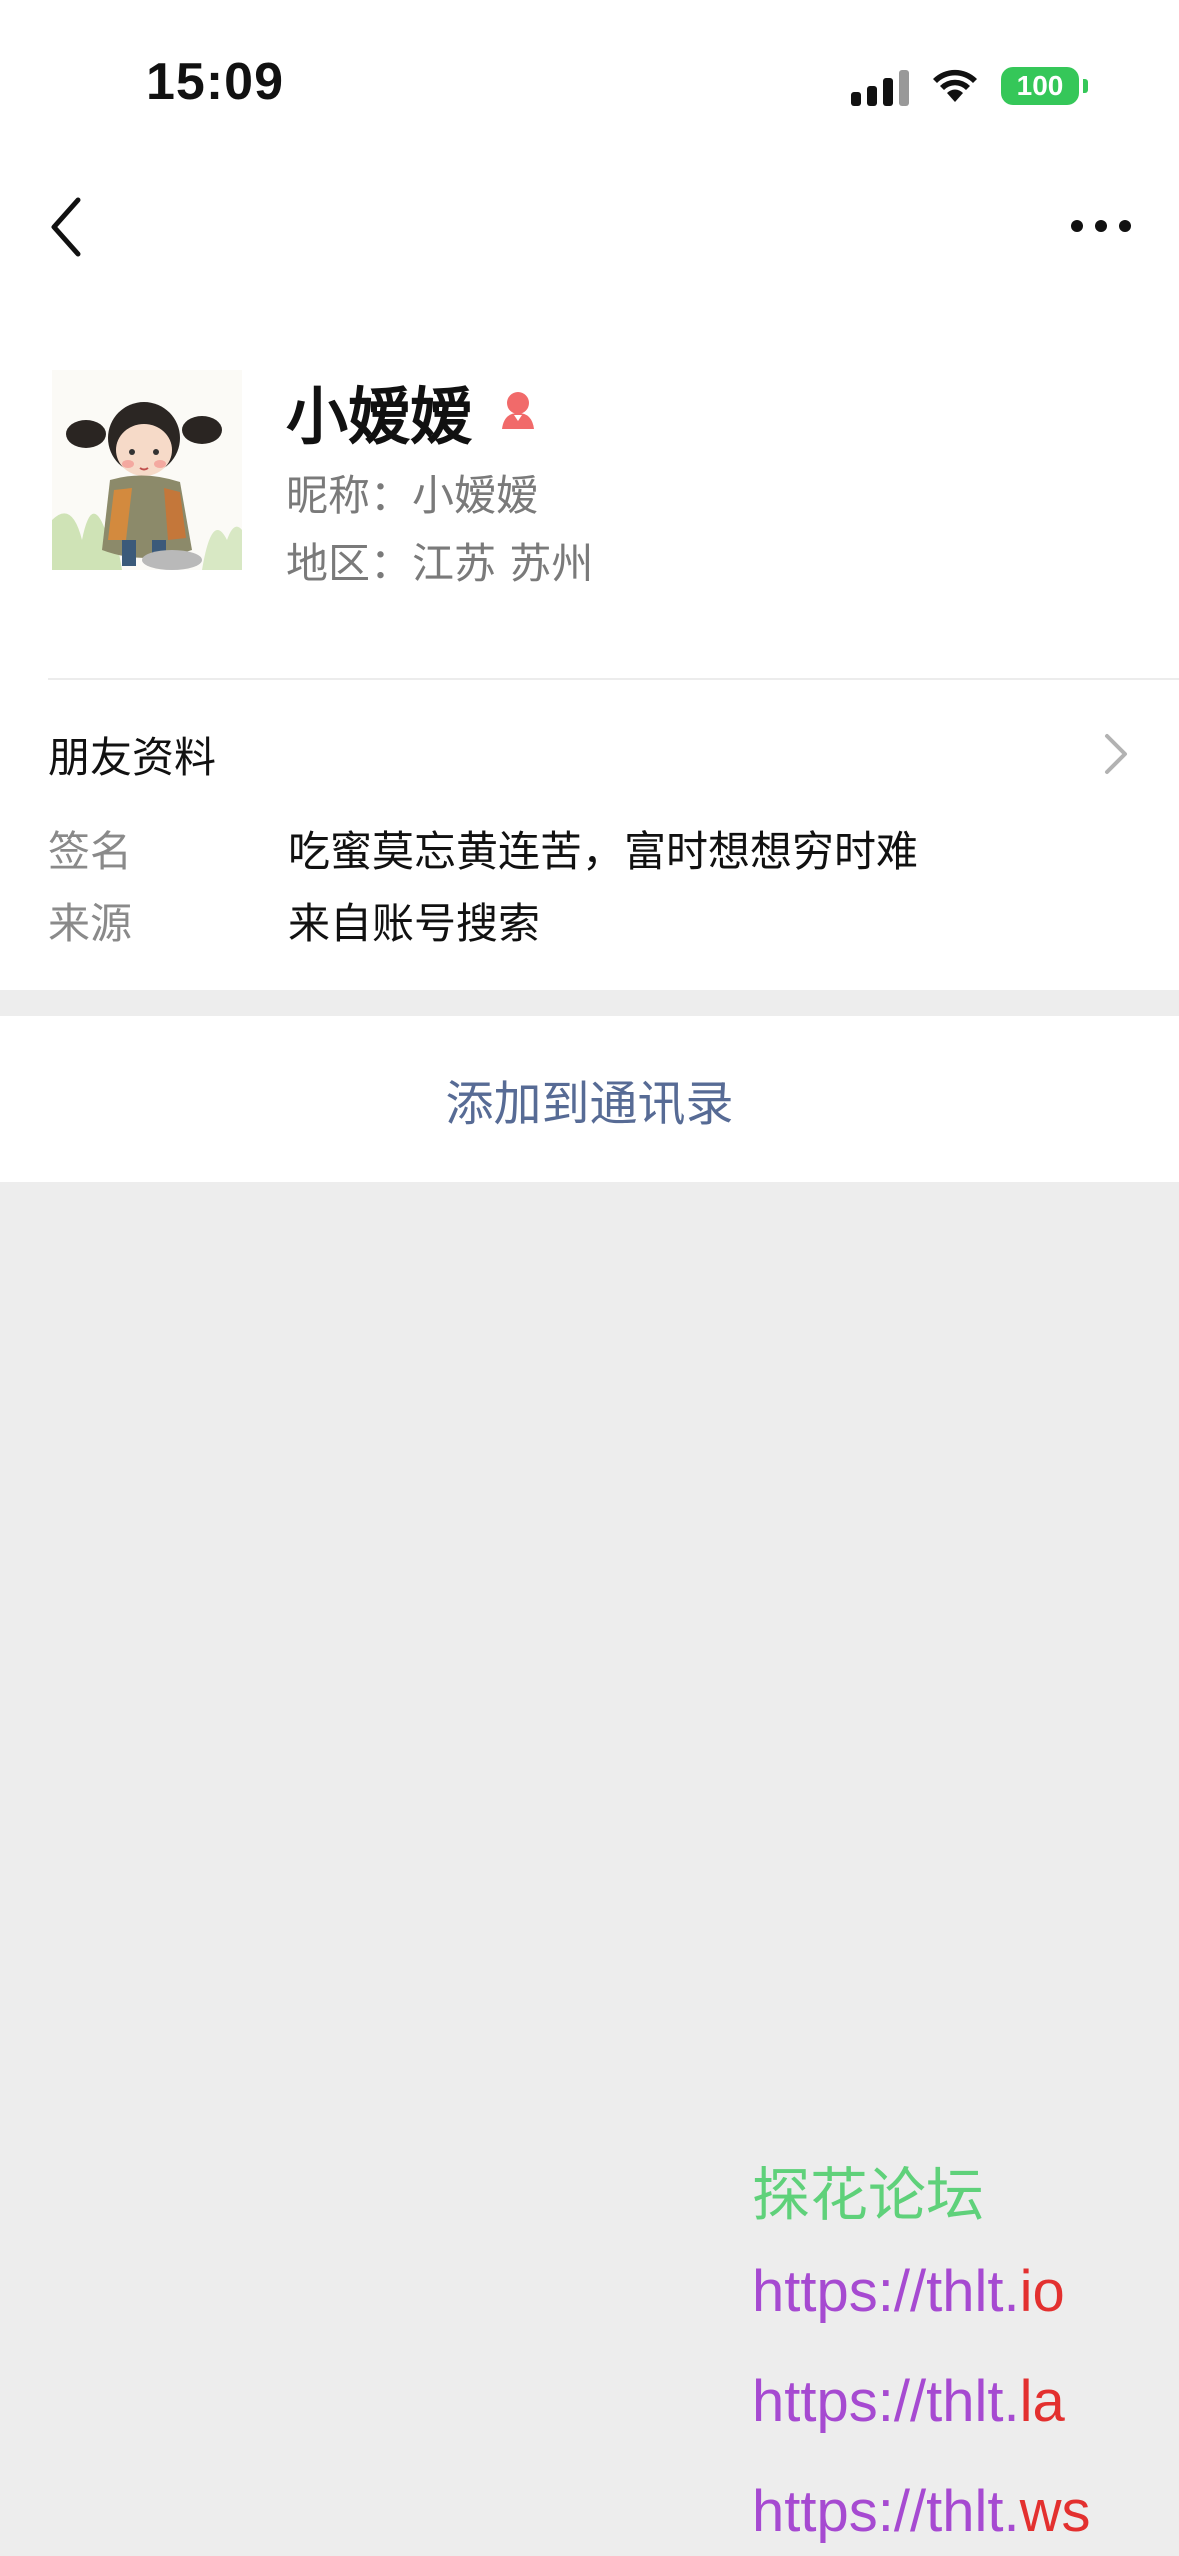 This screenshot has height=2556, width=1179. I want to click on add-contact-label: 添加到通讯录, so click(589, 1104).